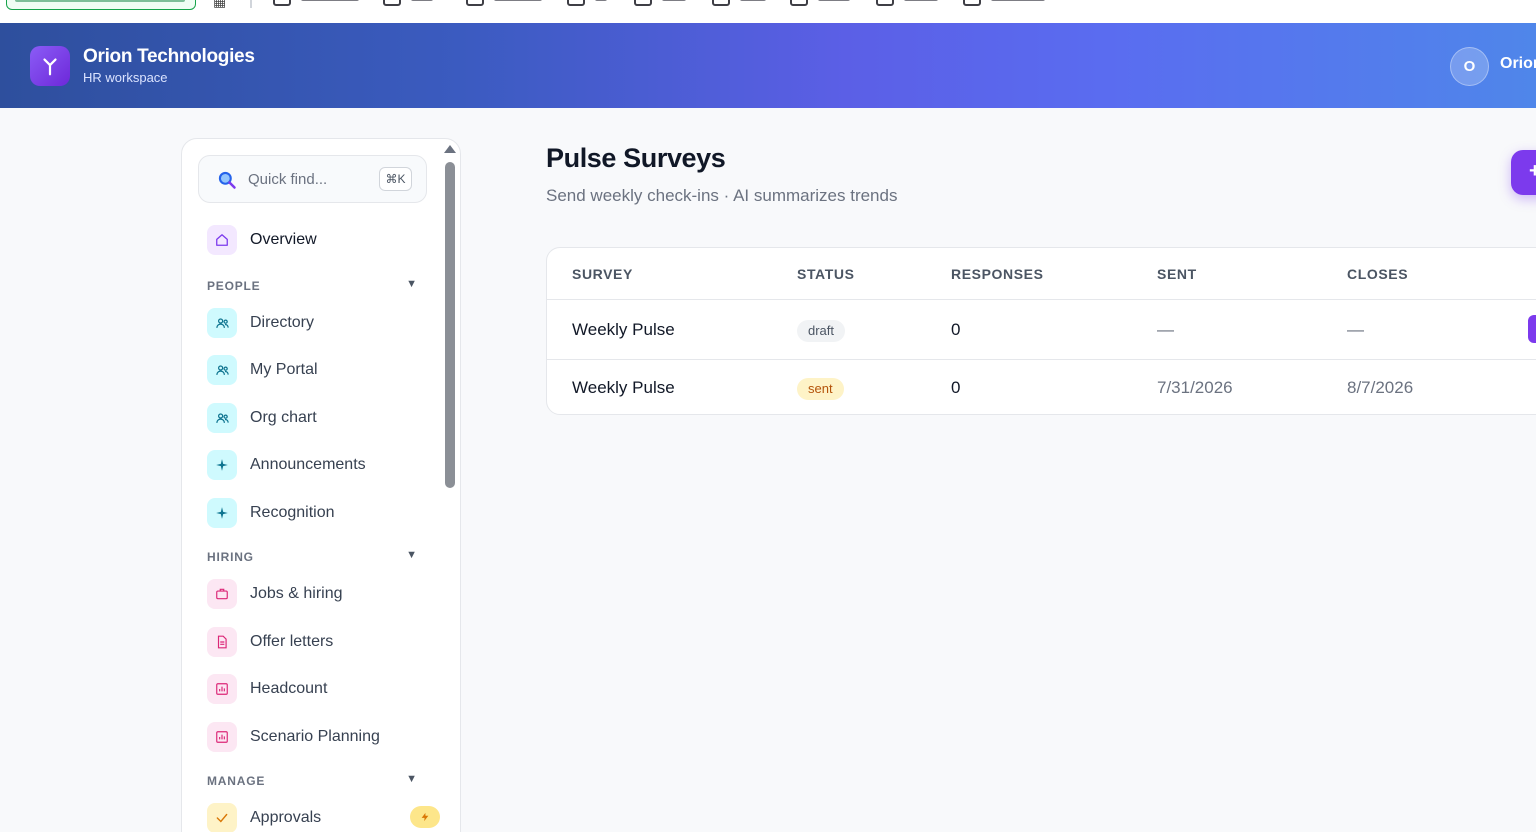  Describe the element at coordinates (450, 149) in the screenshot. I see `scroll-up-arrow` at that location.